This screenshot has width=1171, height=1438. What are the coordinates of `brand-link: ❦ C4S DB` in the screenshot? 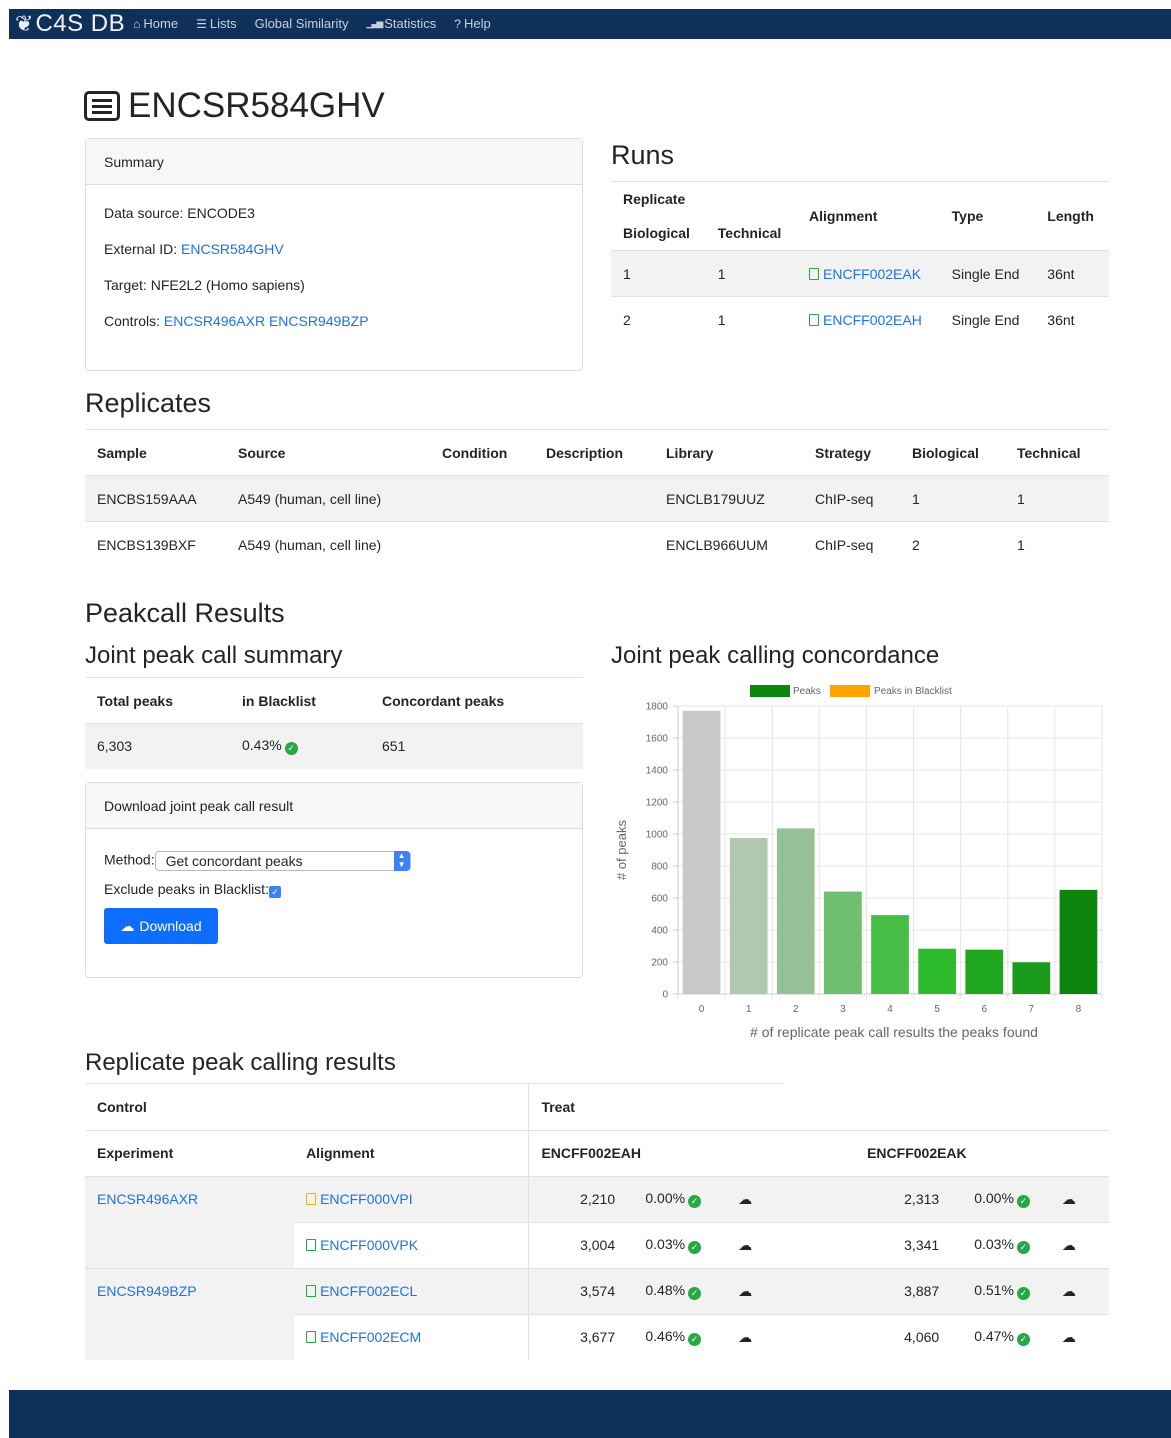 It's located at (67, 24).